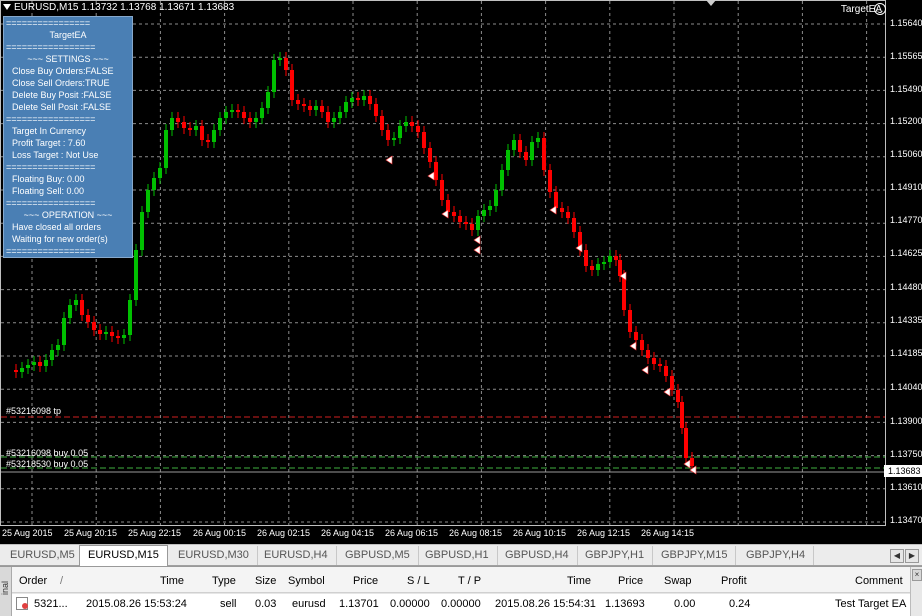  I want to click on col-header-tp: T / P, so click(469, 581).